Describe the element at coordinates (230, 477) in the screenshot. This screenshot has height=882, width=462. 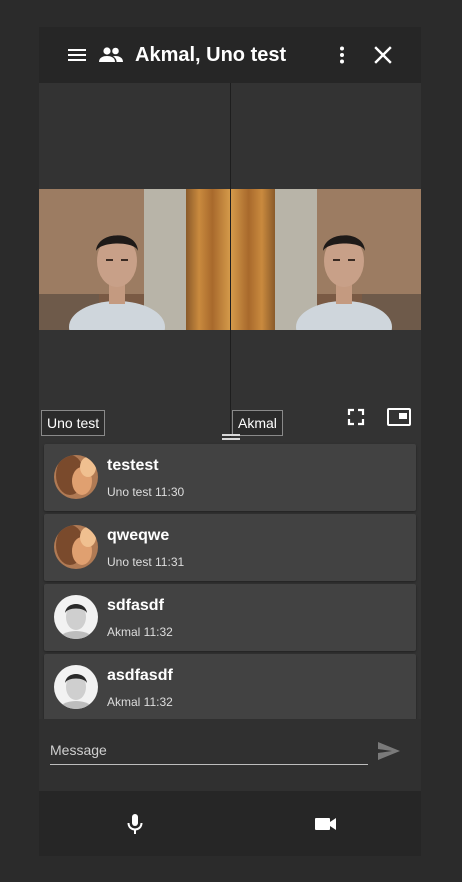
I see `message-item: testest Uno test 11:30` at that location.